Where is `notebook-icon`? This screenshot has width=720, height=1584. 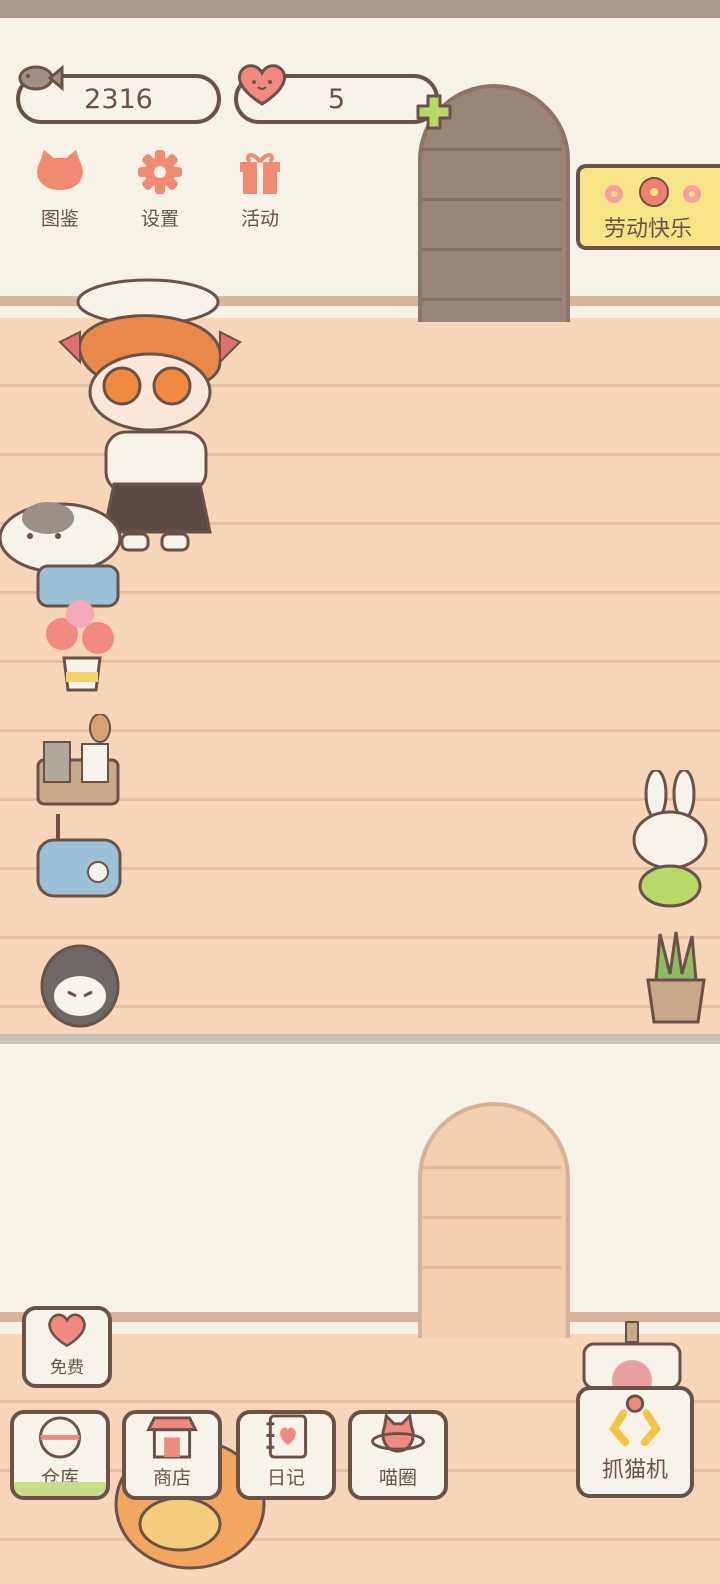 notebook-icon is located at coordinates (287, 1436).